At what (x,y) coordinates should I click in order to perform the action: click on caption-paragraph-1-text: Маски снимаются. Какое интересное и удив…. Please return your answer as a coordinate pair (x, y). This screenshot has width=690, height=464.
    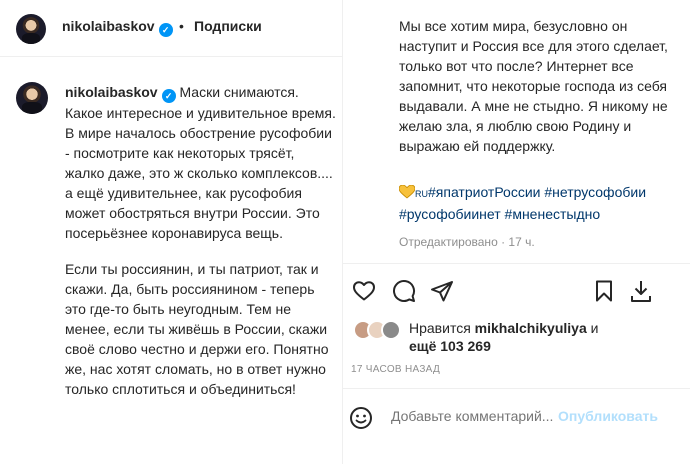
    Looking at the image, I should click on (200, 162).